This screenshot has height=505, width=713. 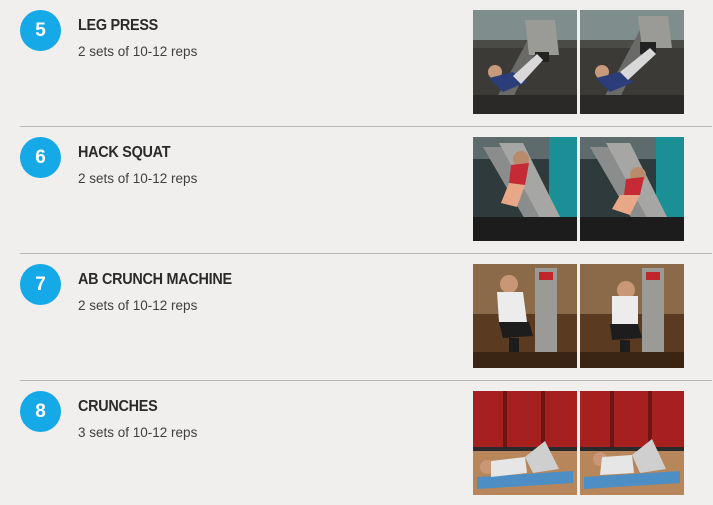 I want to click on exercise-number-badge: 5, so click(x=40, y=30).